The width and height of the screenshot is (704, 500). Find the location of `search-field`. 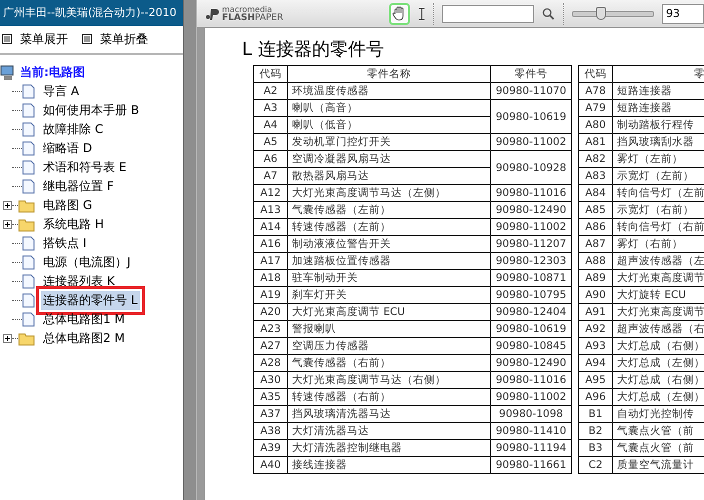

search-field is located at coordinates (488, 13).